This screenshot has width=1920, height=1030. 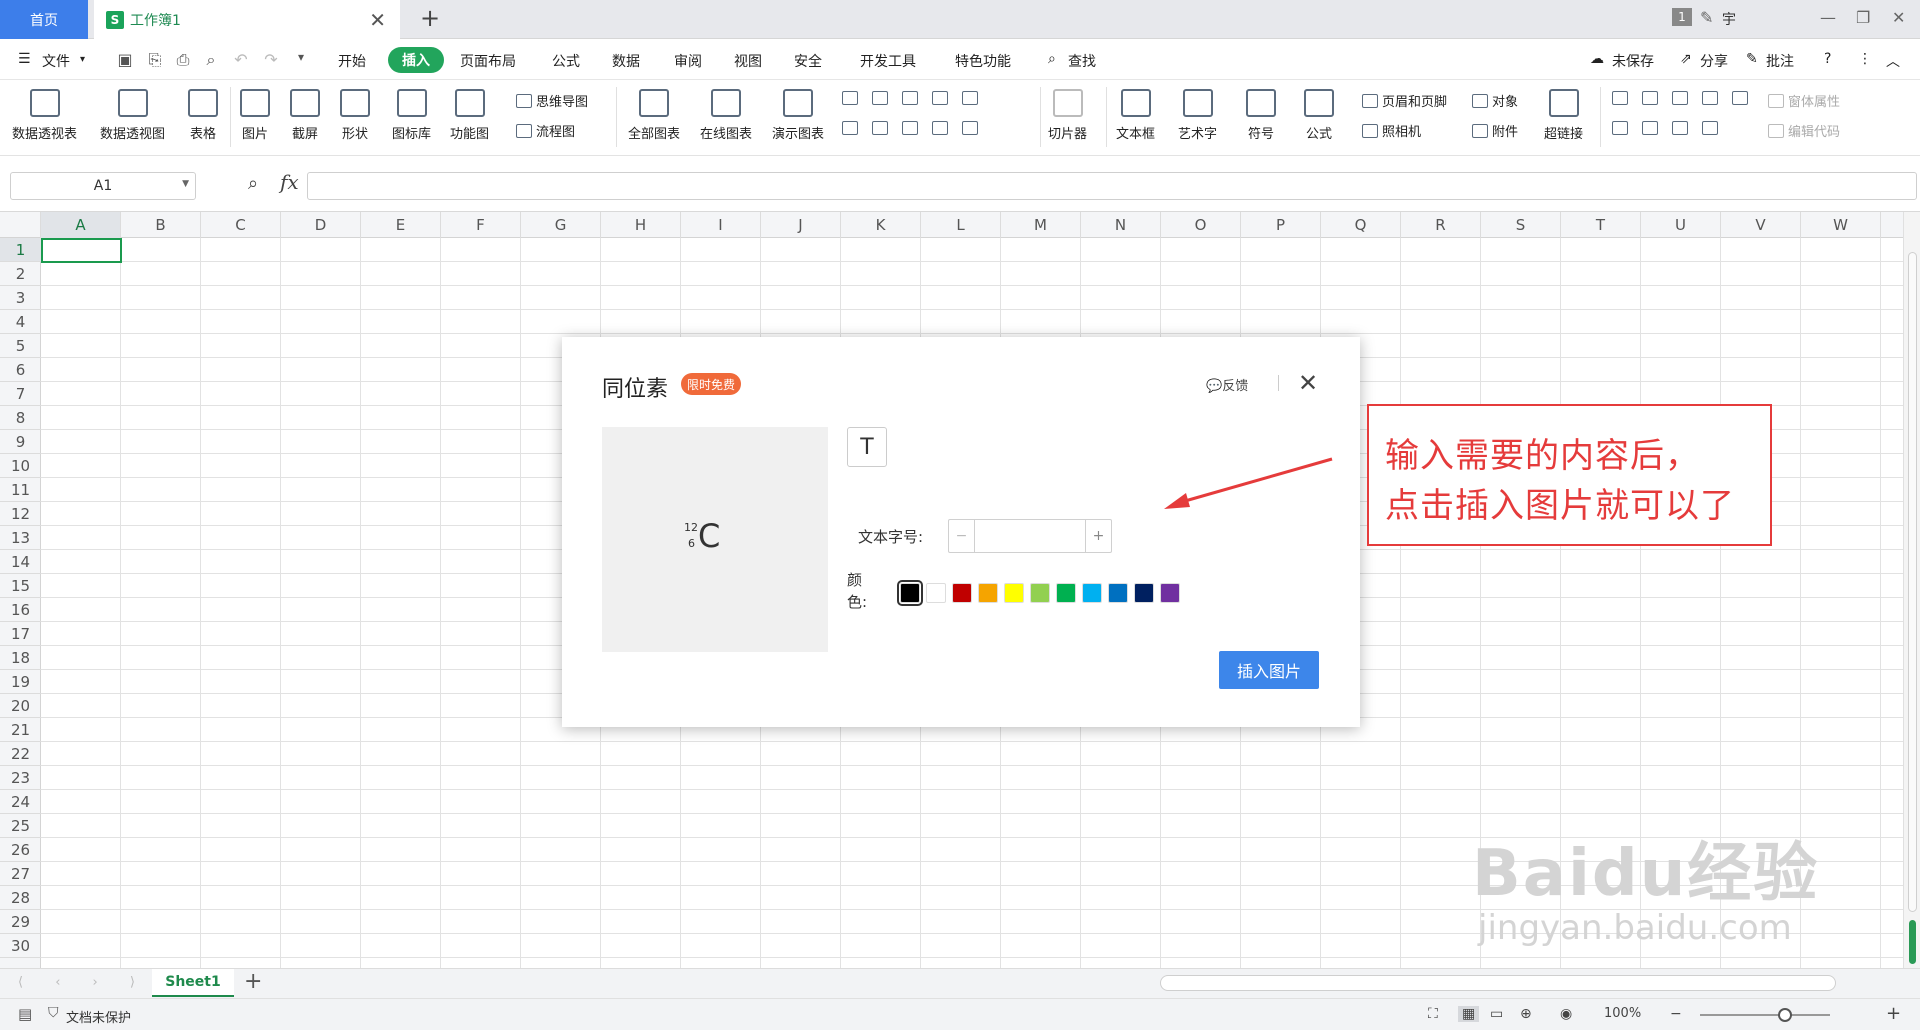 I want to click on zoom-formula-icon: ⌕, so click(x=253, y=183).